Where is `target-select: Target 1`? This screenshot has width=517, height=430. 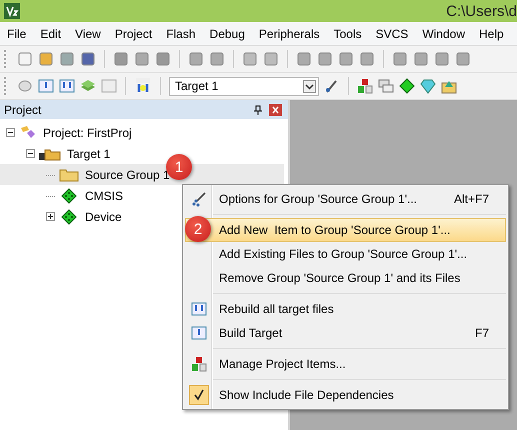
target-select: Target 1 is located at coordinates (244, 86).